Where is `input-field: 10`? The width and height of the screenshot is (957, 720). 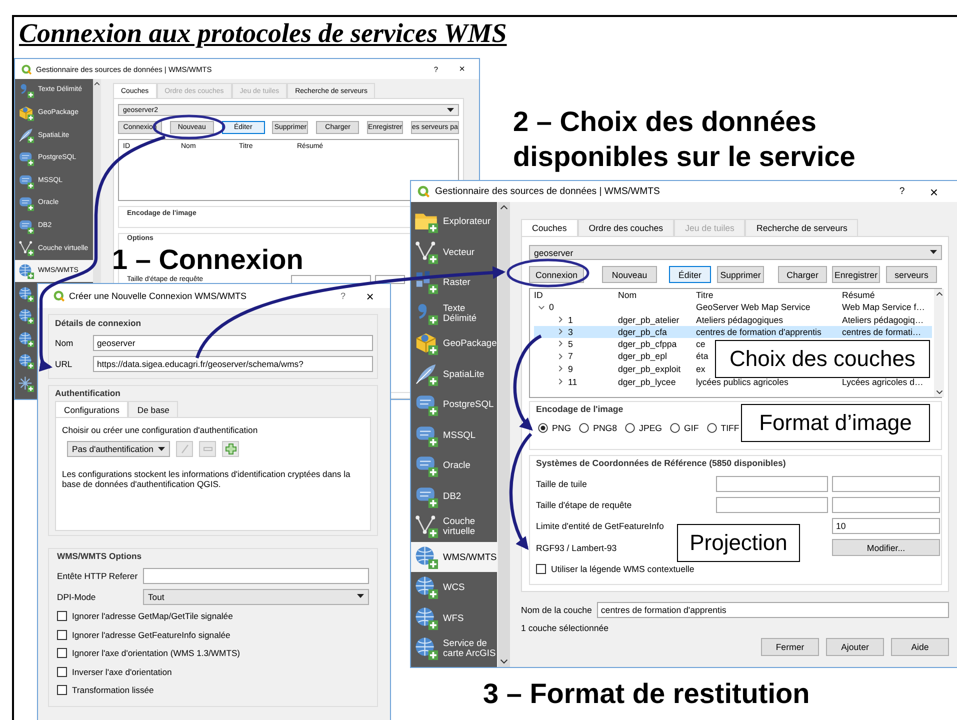 input-field: 10 is located at coordinates (886, 526).